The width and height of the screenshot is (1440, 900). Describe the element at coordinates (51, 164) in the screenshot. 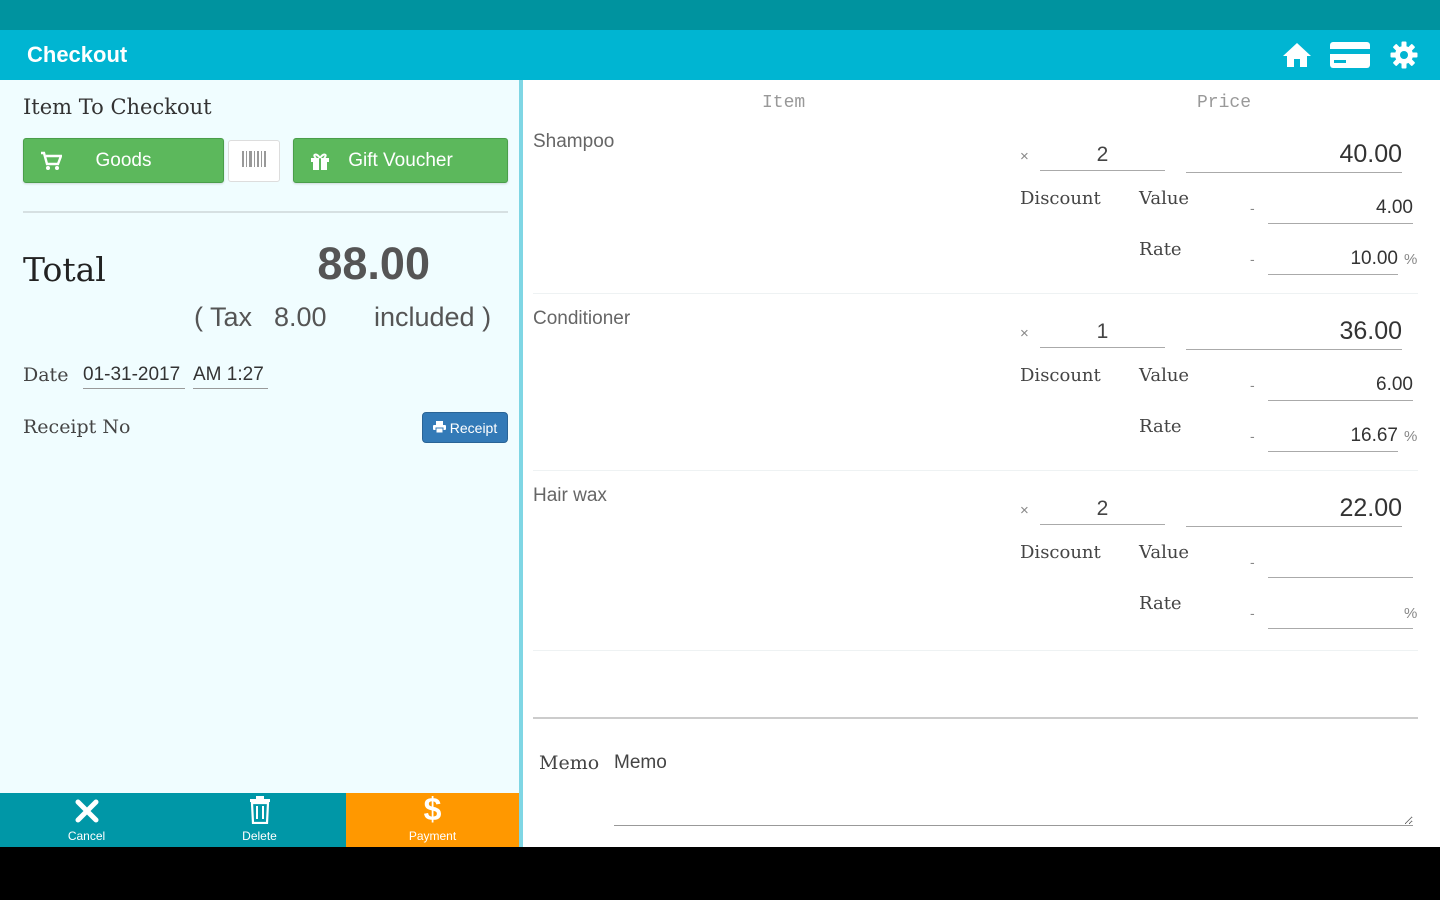

I see `cart-icon` at that location.